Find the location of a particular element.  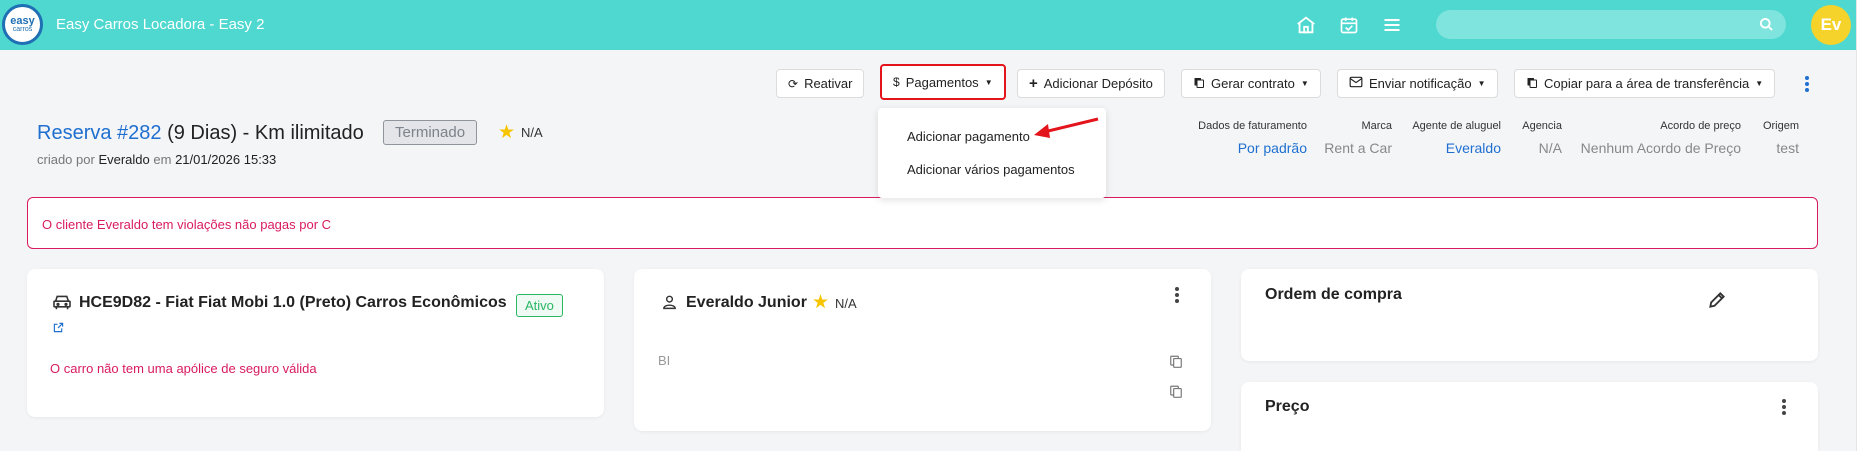

created-by-name: Everaldo is located at coordinates (124, 159).